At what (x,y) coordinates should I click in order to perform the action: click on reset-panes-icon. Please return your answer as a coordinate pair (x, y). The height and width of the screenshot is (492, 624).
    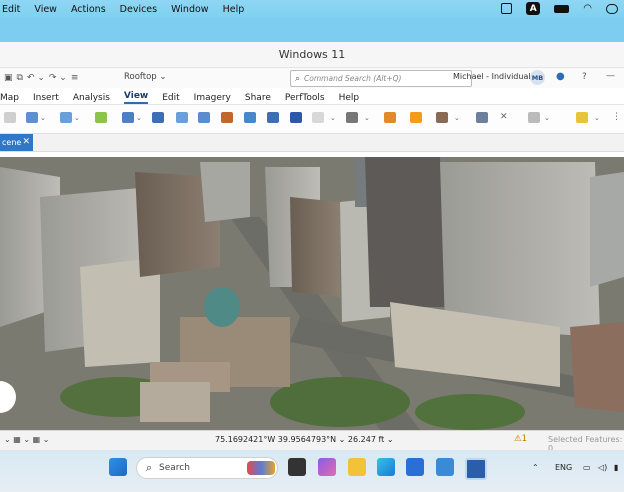
    Looking at the image, I should click on (101, 117).